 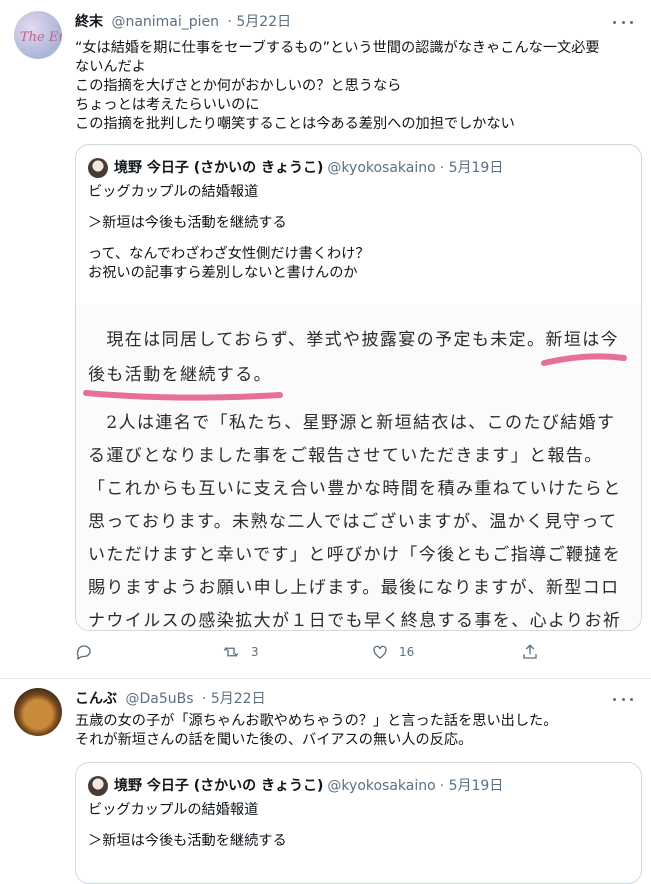 What do you see at coordinates (345, 456) in the screenshot?
I see `clipping-line: る運びとなりました事をご報告させていただきます」と報告。` at bounding box center [345, 456].